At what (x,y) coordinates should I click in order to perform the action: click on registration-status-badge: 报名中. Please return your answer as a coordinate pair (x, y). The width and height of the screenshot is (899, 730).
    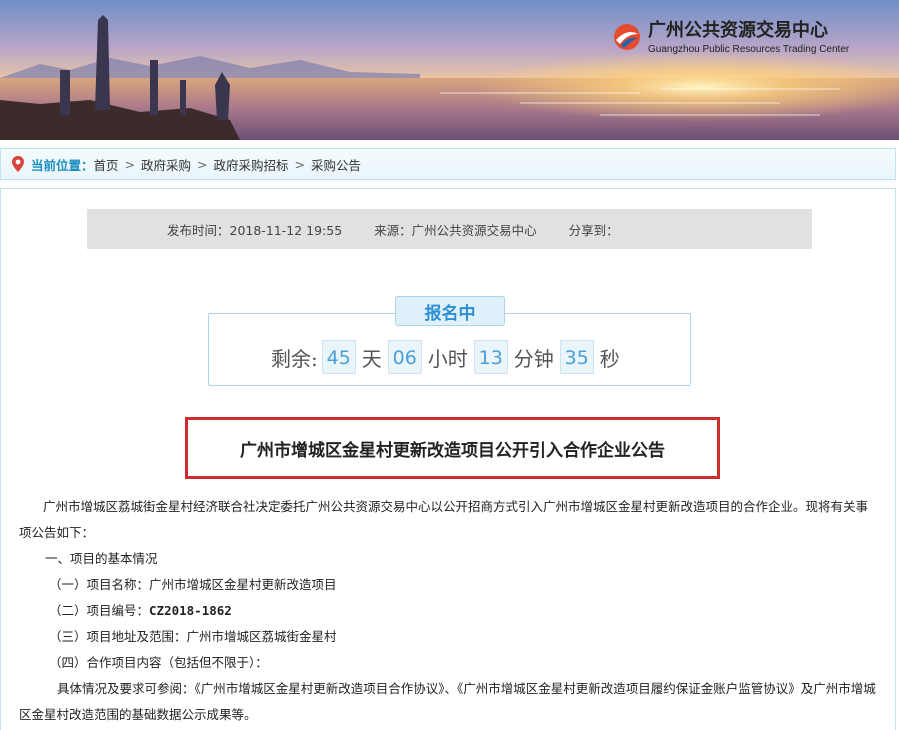
    Looking at the image, I should click on (450, 311).